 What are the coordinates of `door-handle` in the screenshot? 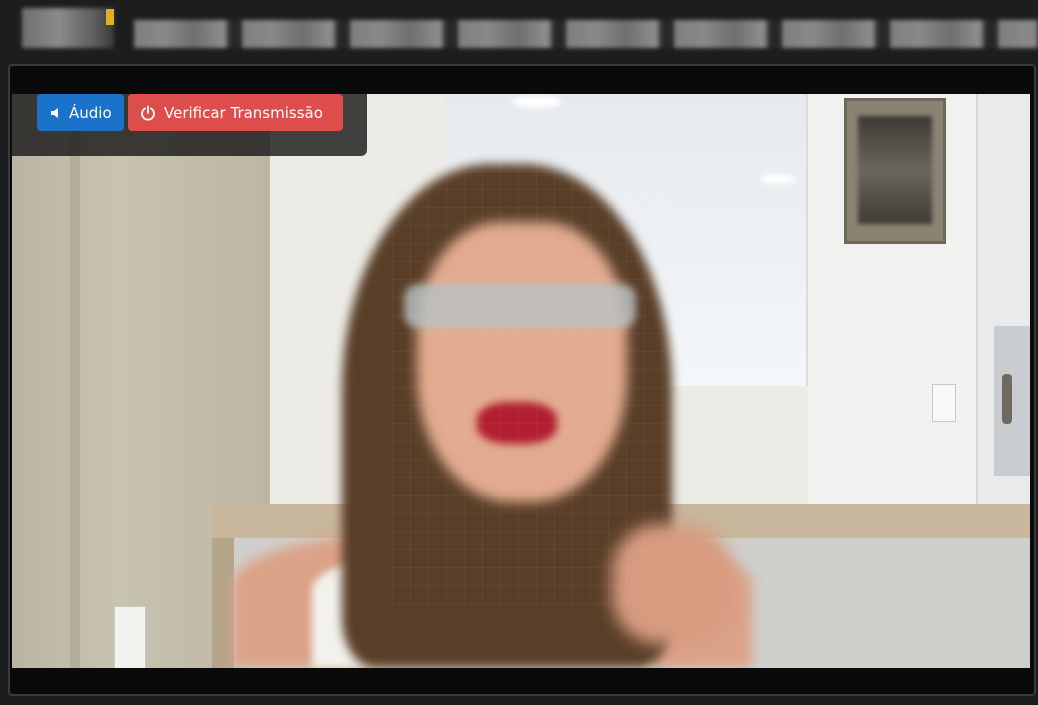 It's located at (1007, 399).